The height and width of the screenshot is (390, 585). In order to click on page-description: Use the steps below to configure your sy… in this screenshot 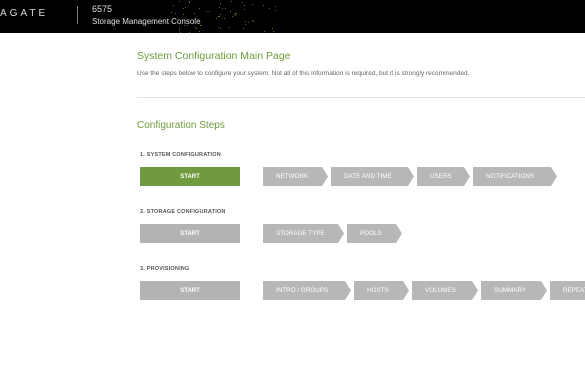, I will do `click(303, 73)`.